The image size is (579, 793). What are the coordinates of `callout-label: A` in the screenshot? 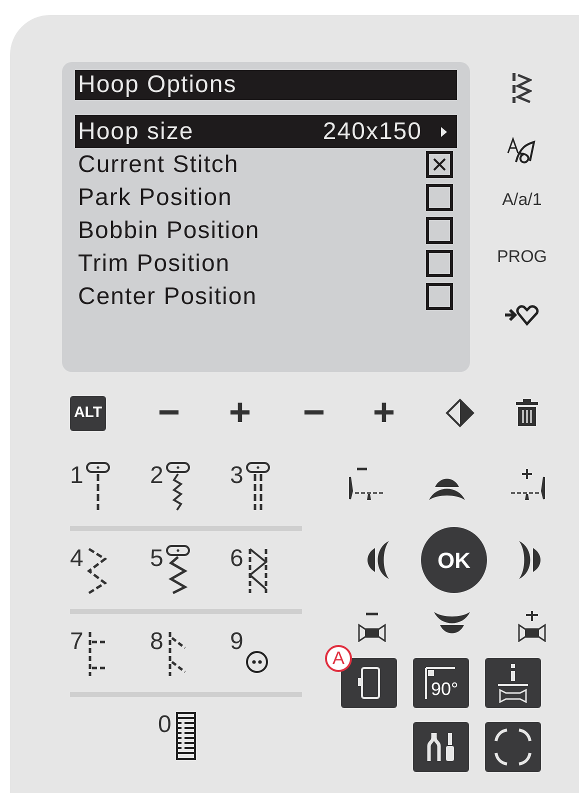 It's located at (338, 658).